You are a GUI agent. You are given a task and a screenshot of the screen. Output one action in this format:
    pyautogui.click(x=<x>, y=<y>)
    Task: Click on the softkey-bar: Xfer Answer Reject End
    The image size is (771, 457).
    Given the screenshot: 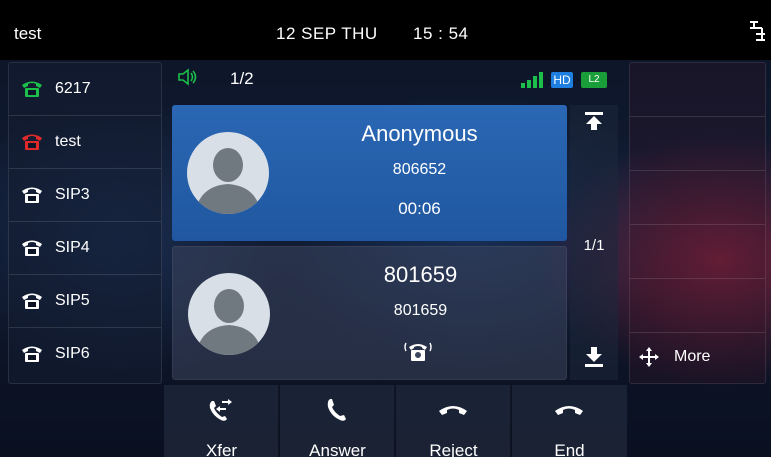 What is the action you would take?
    pyautogui.click(x=396, y=421)
    